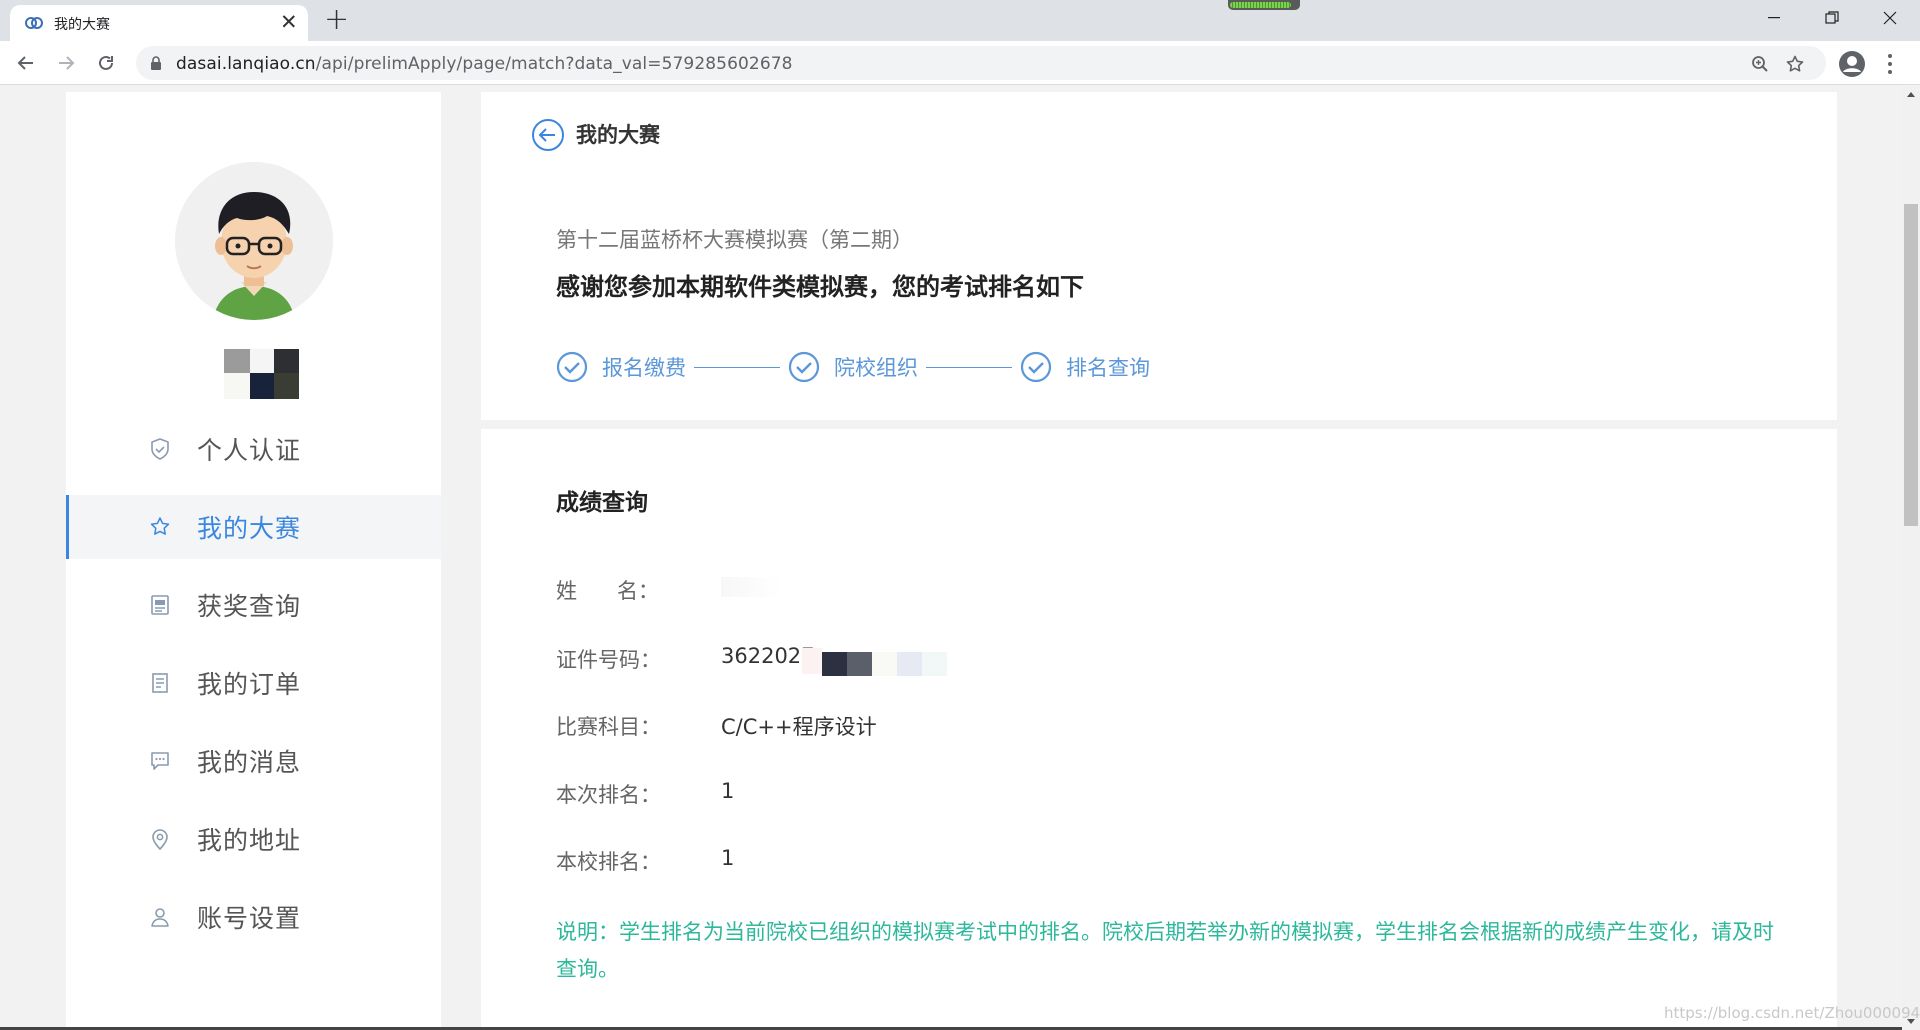  Describe the element at coordinates (608, 727) in the screenshot. I see `info-label: 比赛科目：` at that location.